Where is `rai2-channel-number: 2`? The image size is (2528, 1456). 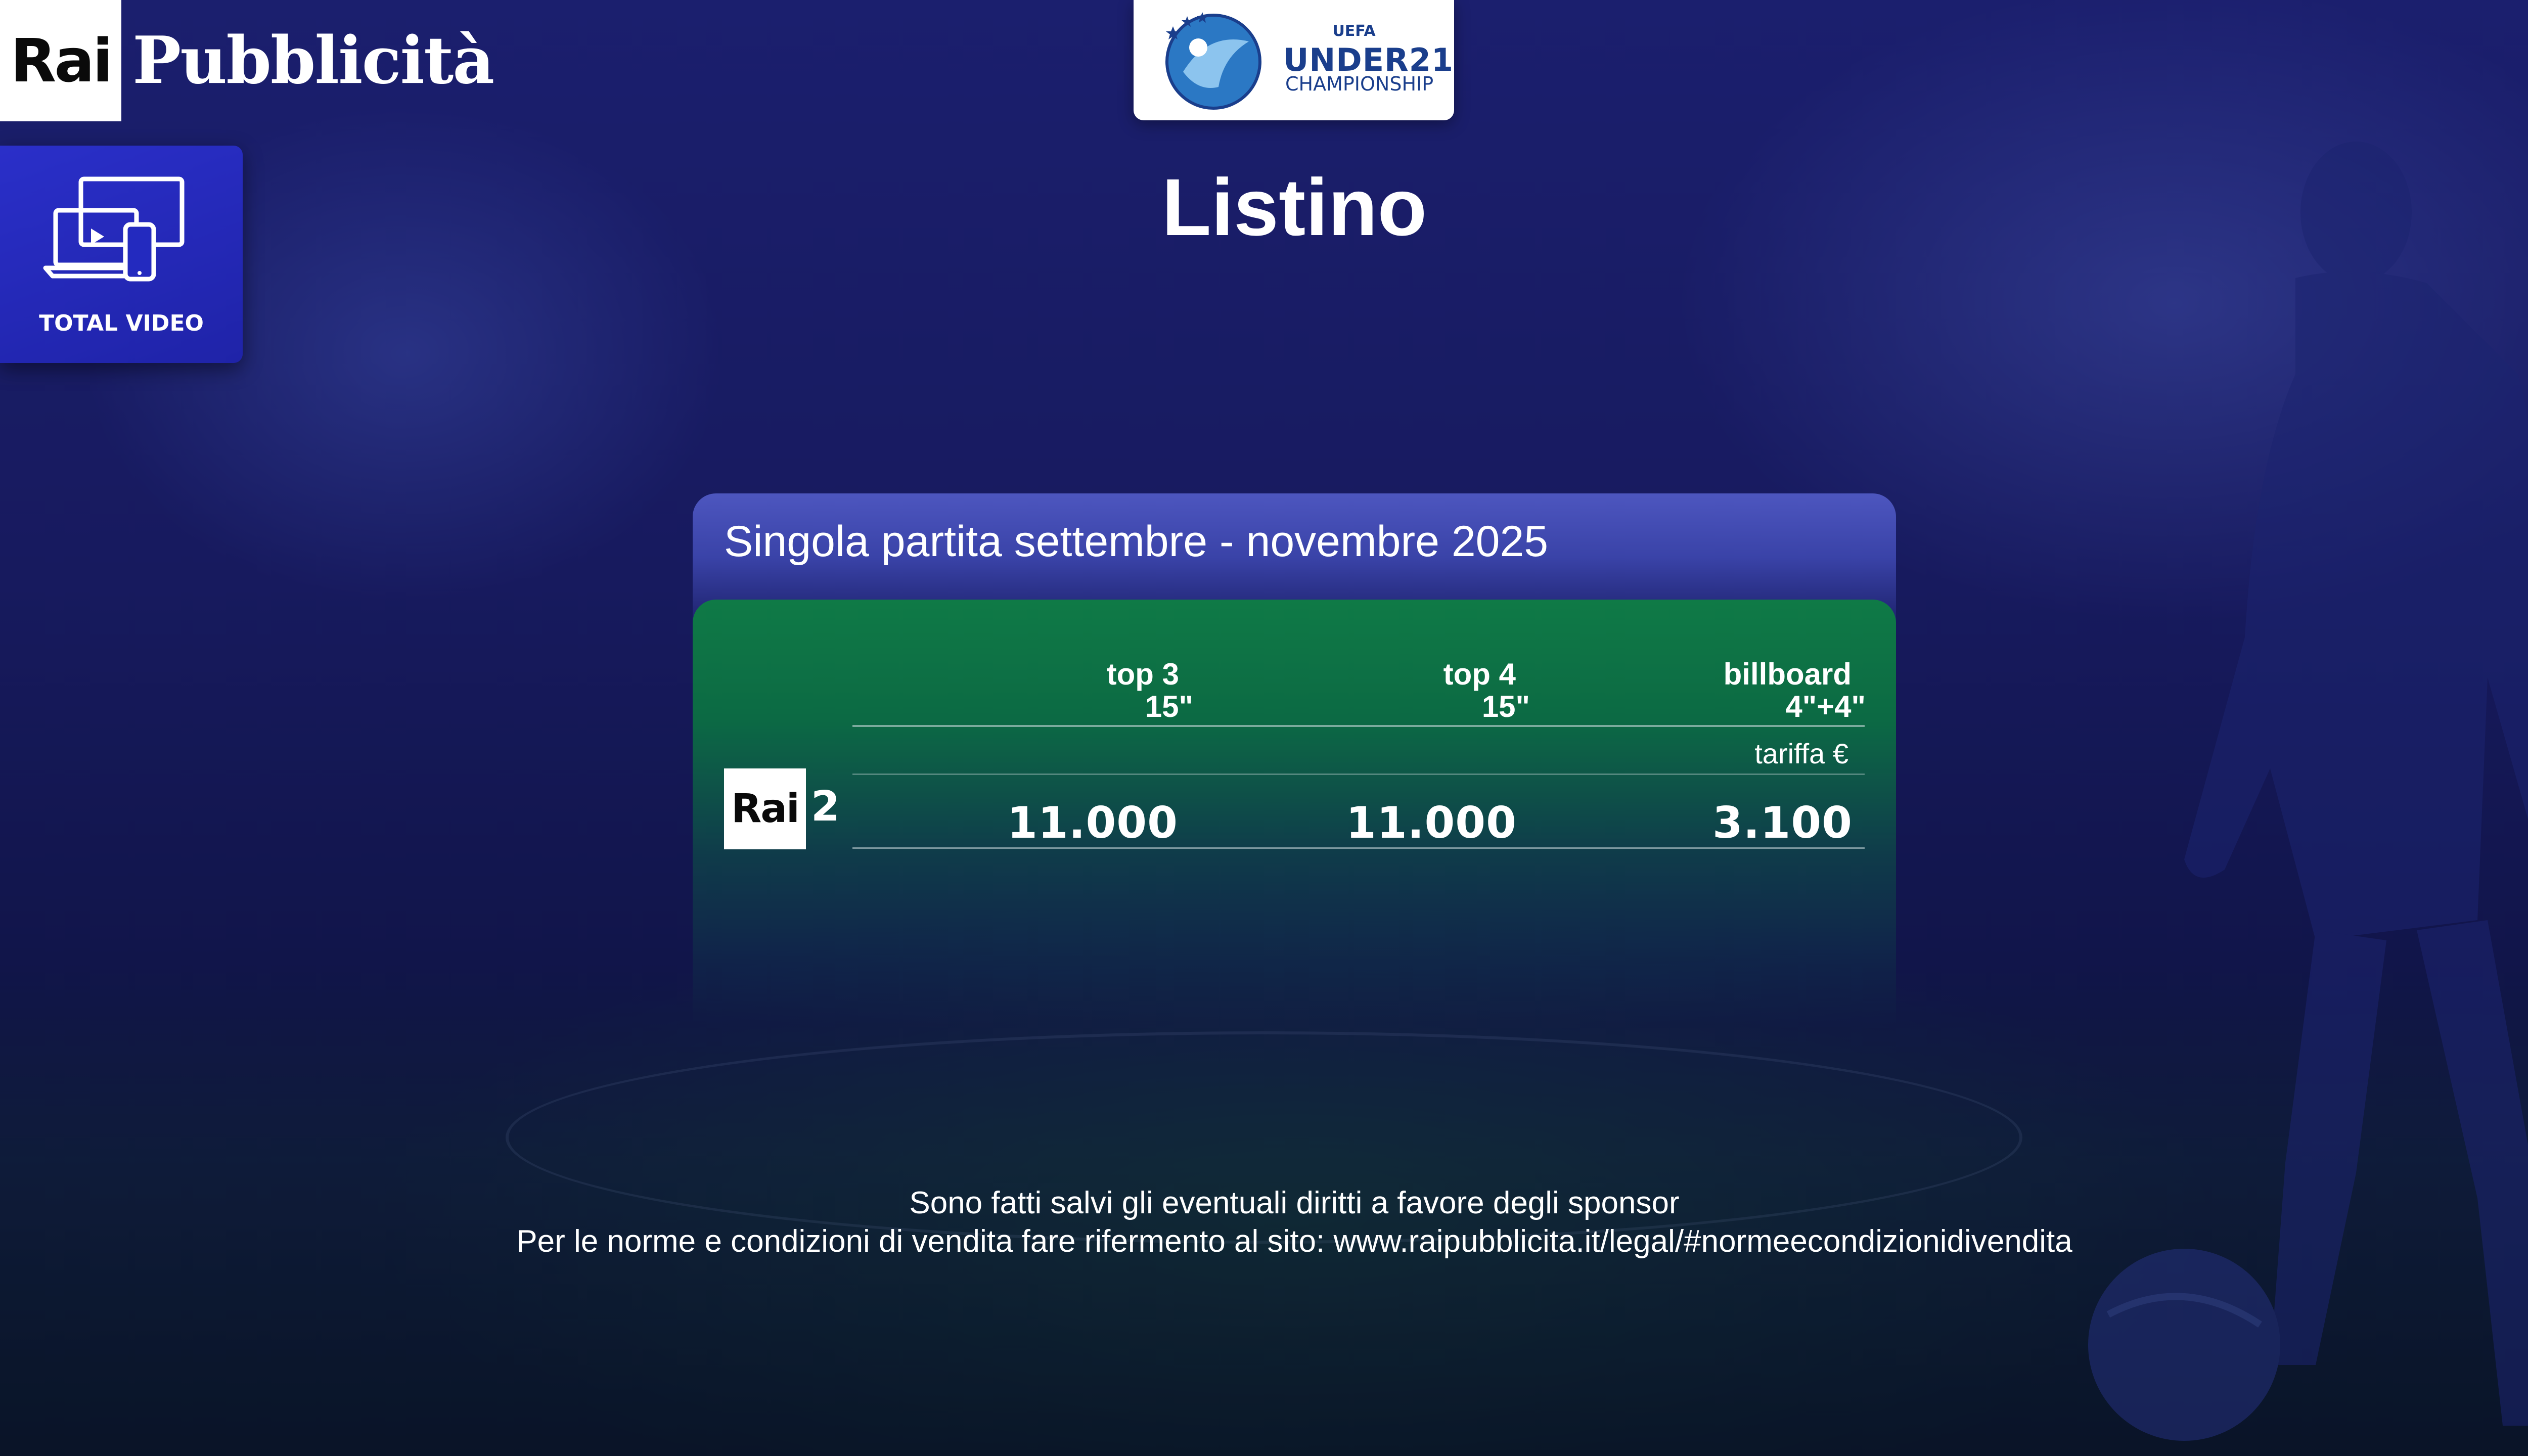 rai2-channel-number: 2 is located at coordinates (826, 807).